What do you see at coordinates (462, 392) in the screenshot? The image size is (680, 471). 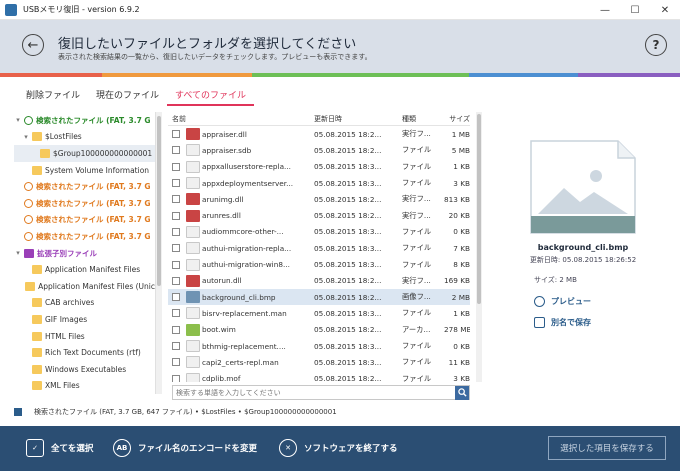 I see `search-button` at bounding box center [462, 392].